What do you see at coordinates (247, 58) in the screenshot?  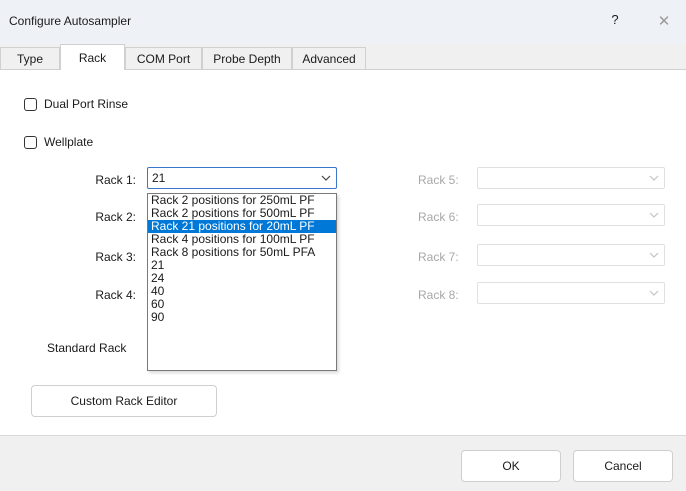 I see `tab-probe-depth: Probe Depth` at bounding box center [247, 58].